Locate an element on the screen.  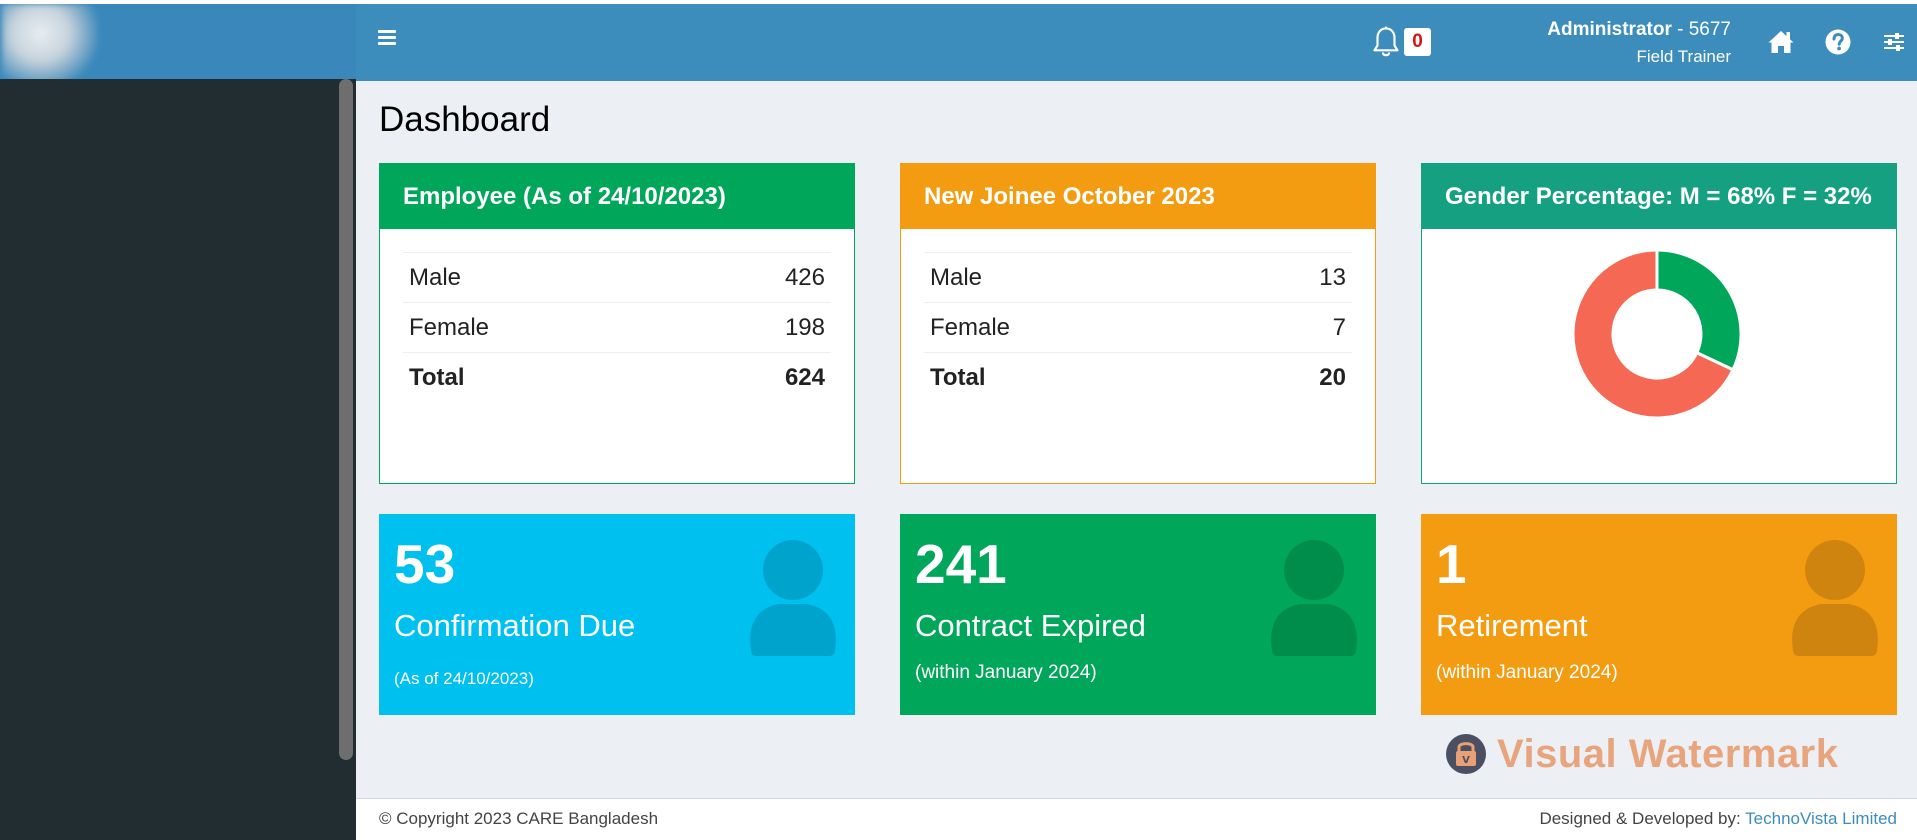
brand-logo-area is located at coordinates (178, 41).